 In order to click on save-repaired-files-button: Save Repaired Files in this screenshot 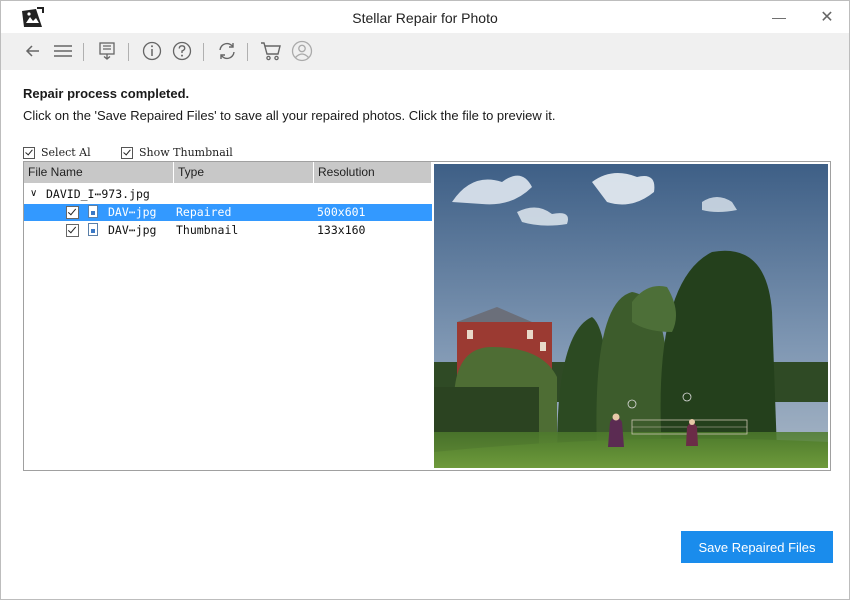, I will do `click(757, 547)`.